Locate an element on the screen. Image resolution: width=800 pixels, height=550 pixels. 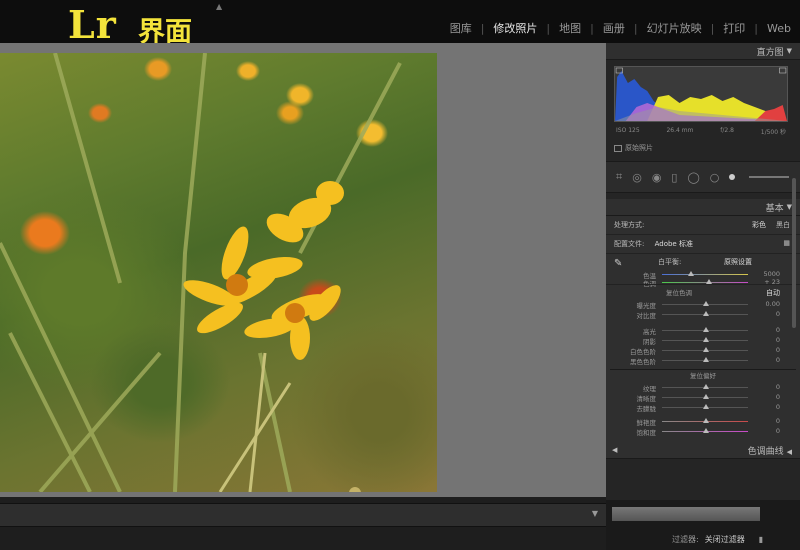
tone-curve-header: ◀ 色调曲线 ◀ is located at coordinates (703, 450).